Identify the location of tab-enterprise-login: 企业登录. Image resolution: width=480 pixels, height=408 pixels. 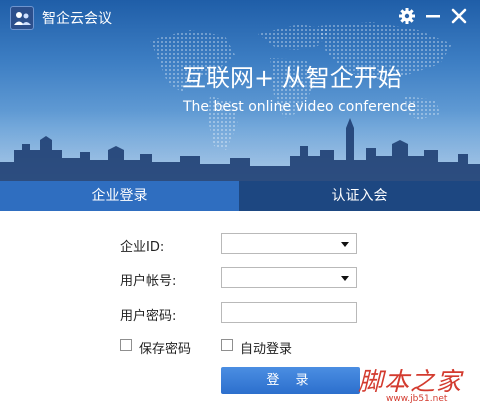
(119, 196).